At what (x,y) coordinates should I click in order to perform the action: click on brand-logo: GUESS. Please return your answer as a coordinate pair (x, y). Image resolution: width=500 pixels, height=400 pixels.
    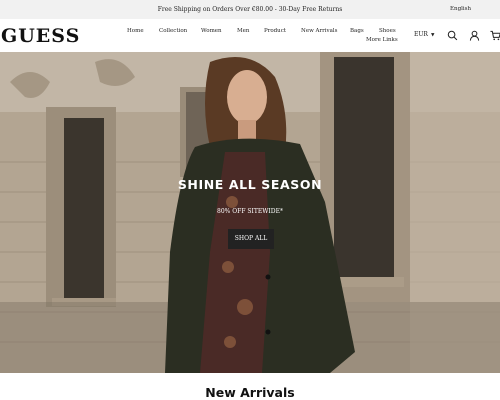
    Looking at the image, I should click on (40, 36).